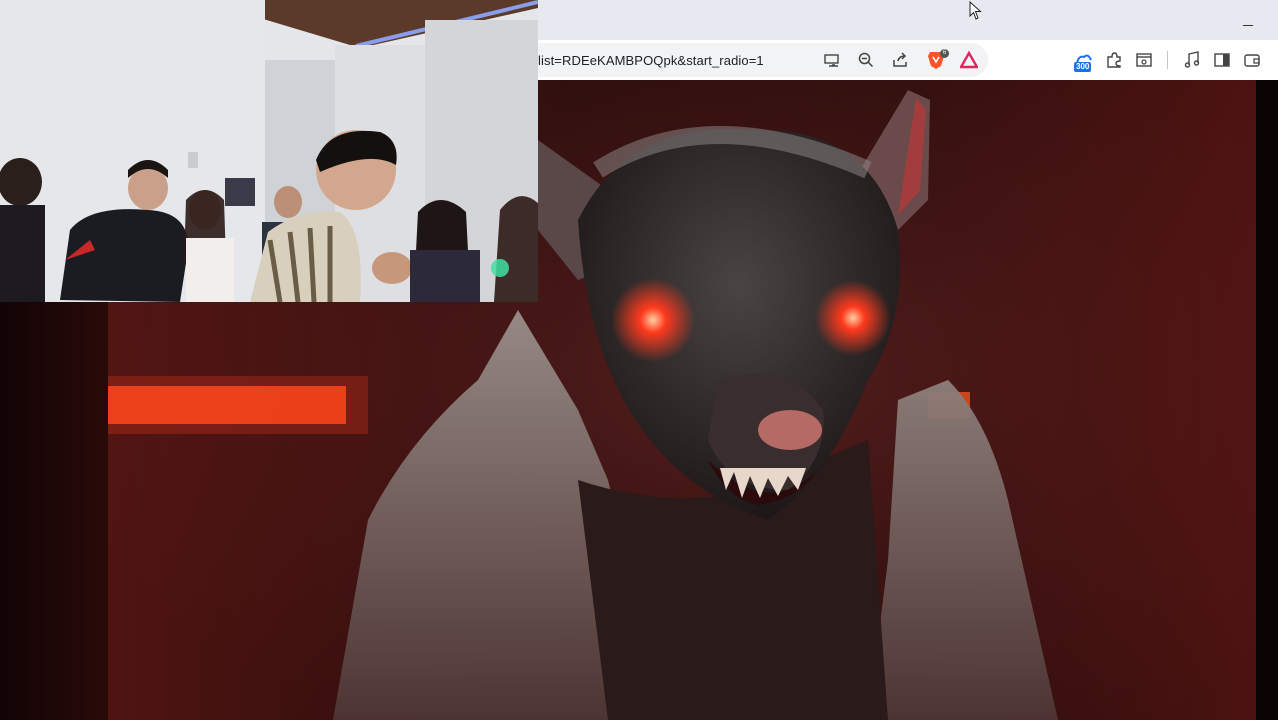 This screenshot has width=1278, height=720. What do you see at coordinates (1248, 25) in the screenshot?
I see `minimize-icon` at bounding box center [1248, 25].